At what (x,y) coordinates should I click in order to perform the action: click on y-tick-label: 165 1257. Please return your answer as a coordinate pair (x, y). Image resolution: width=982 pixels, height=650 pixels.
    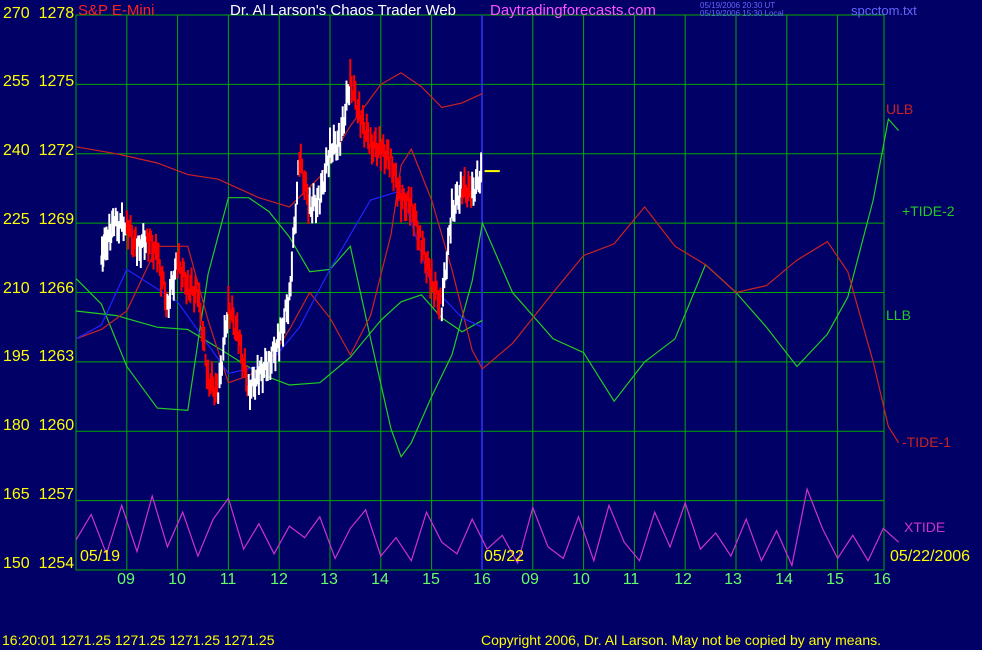
    Looking at the image, I should click on (39, 494).